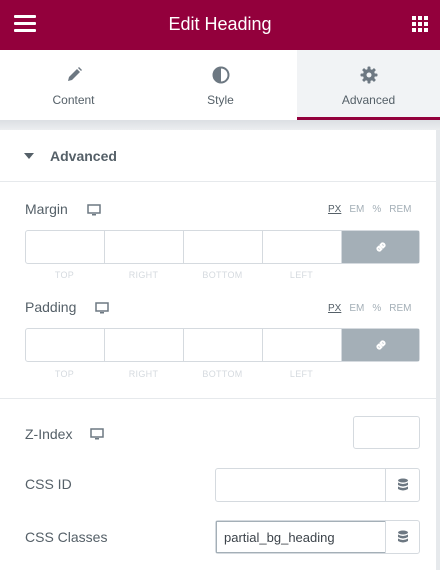 The width and height of the screenshot is (440, 570). Describe the element at coordinates (183, 374) in the screenshot. I see `padding-side-labels: TOP RIGHT BOTTOM LEFT` at that location.